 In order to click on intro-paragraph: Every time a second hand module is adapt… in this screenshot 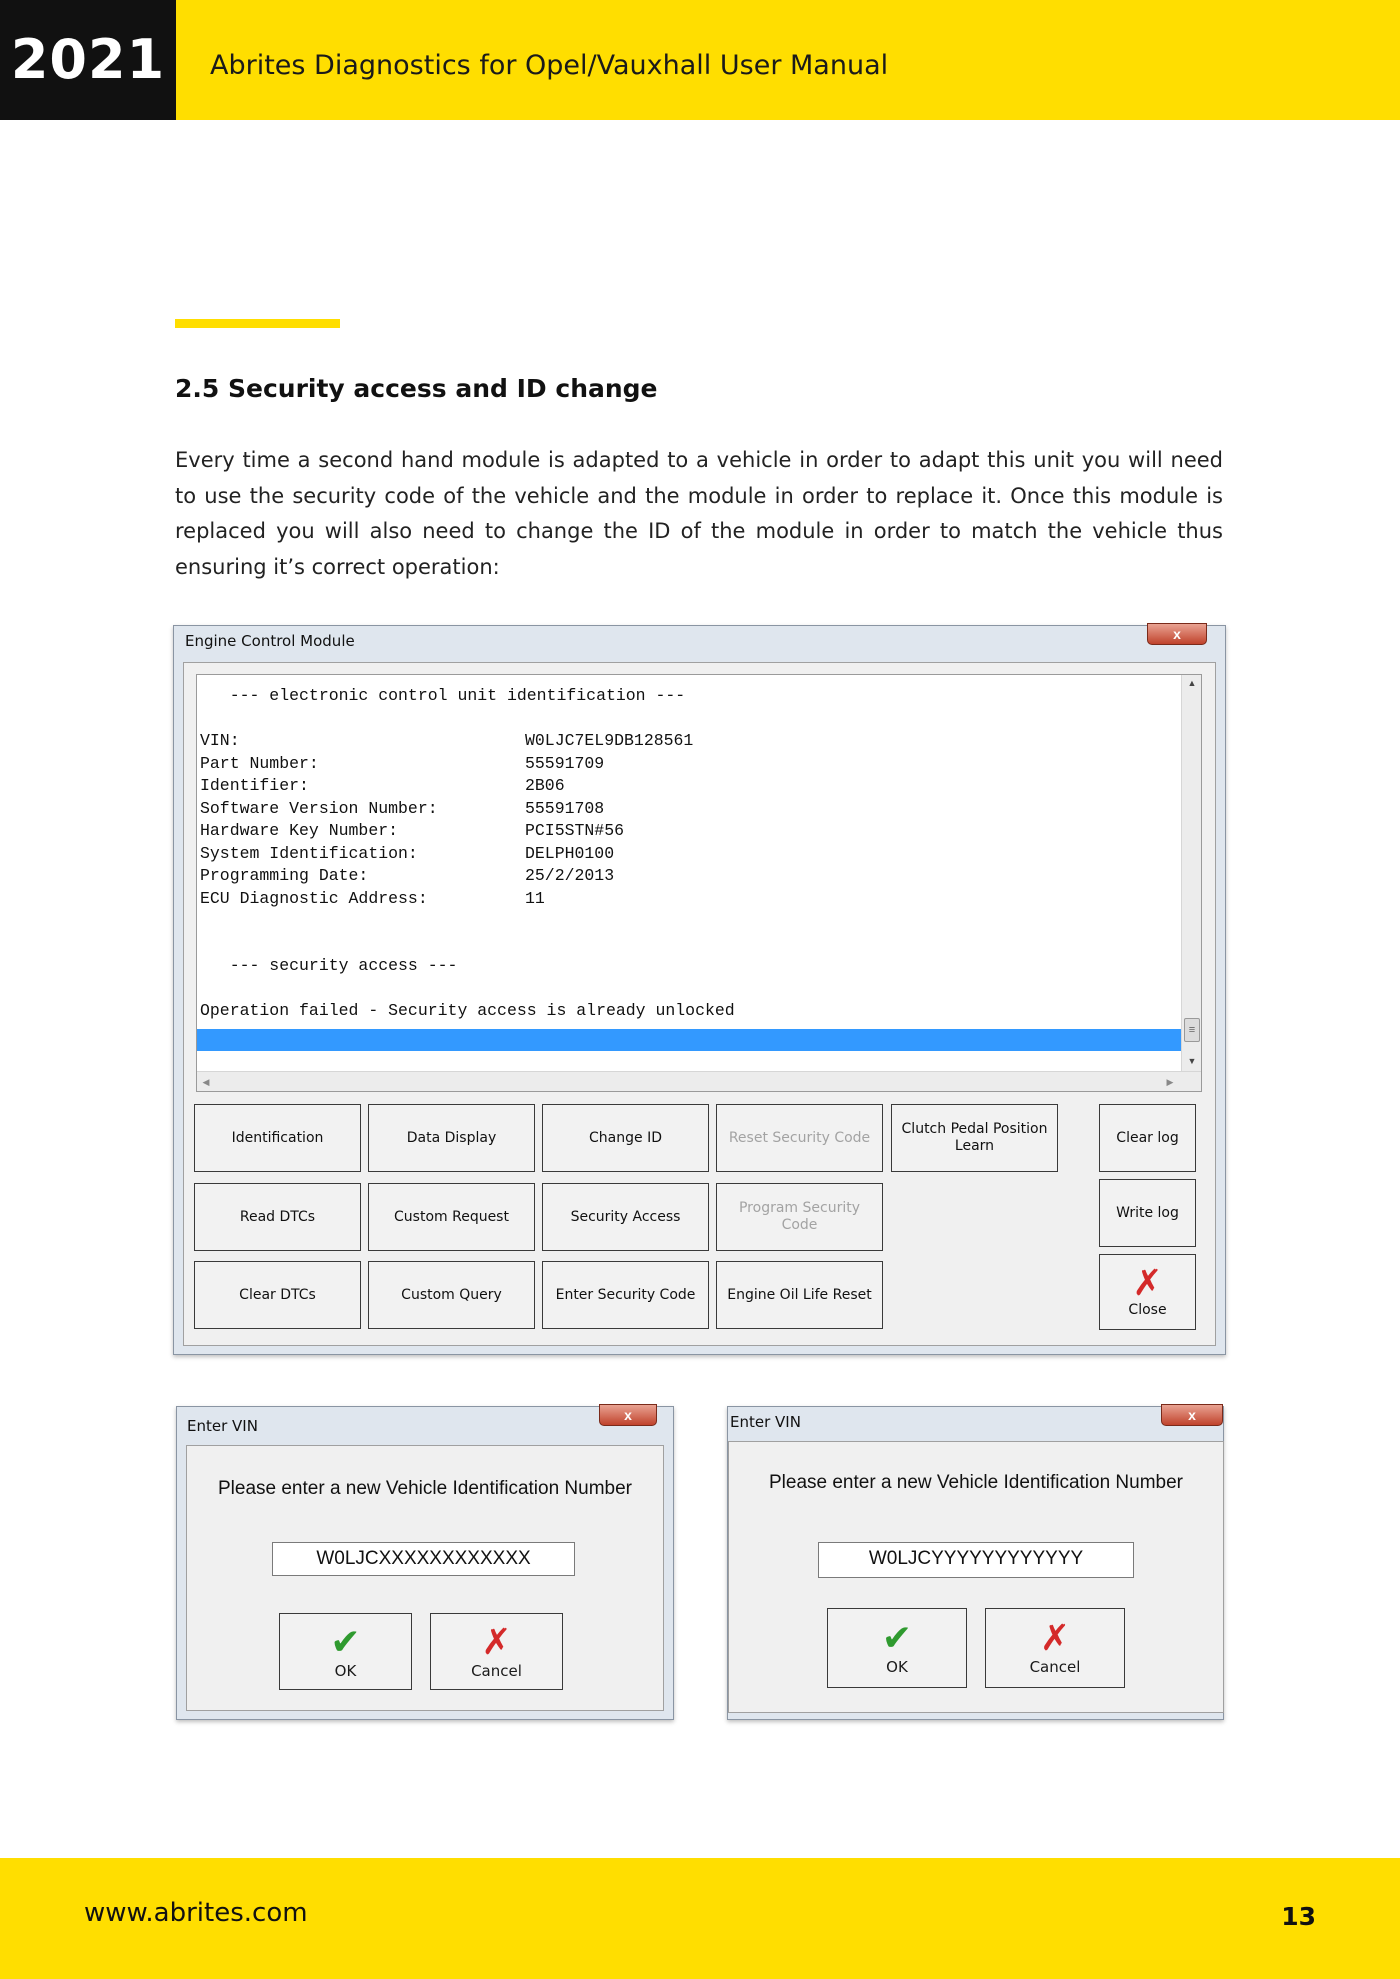, I will do `click(699, 513)`.